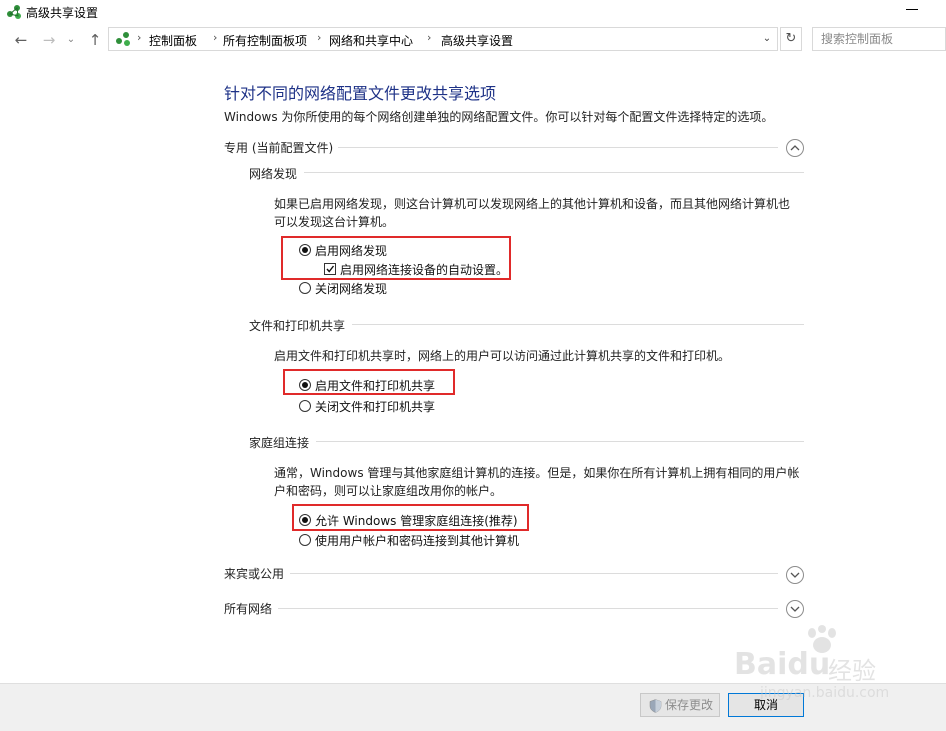  What do you see at coordinates (297, 326) in the screenshot?
I see `file-printer-sharing-heading: 文件和打印机共享` at bounding box center [297, 326].